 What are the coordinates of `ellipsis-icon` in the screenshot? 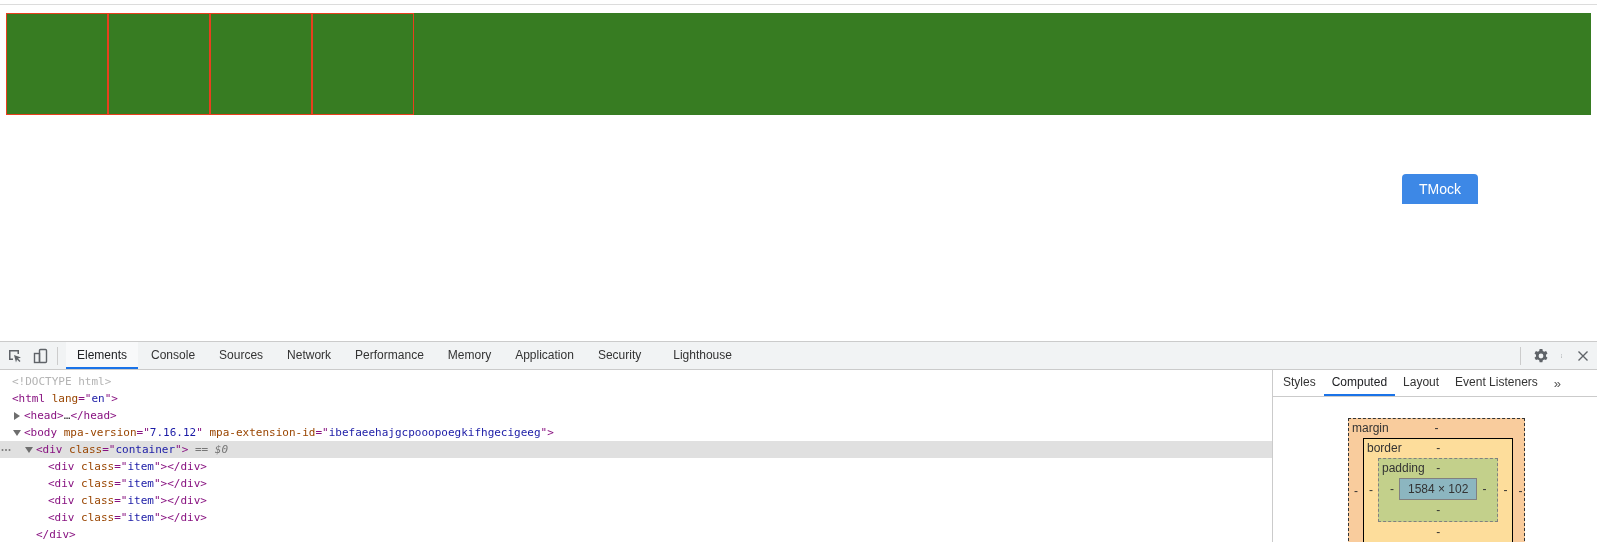 It's located at (6, 449).